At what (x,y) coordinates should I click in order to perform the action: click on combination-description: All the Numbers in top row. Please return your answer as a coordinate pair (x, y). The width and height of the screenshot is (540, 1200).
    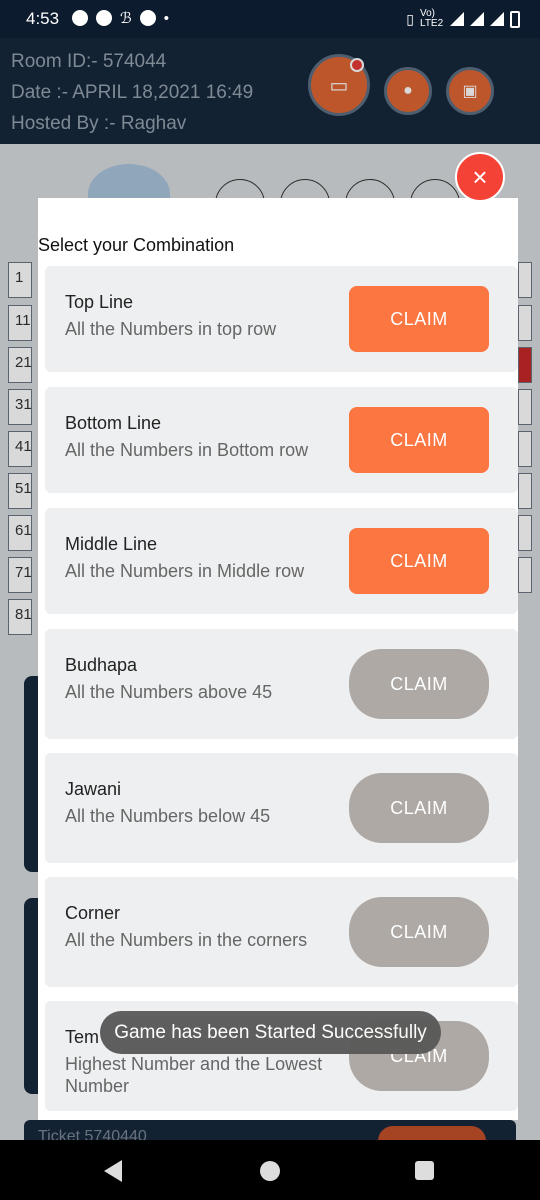
    Looking at the image, I should click on (171, 329).